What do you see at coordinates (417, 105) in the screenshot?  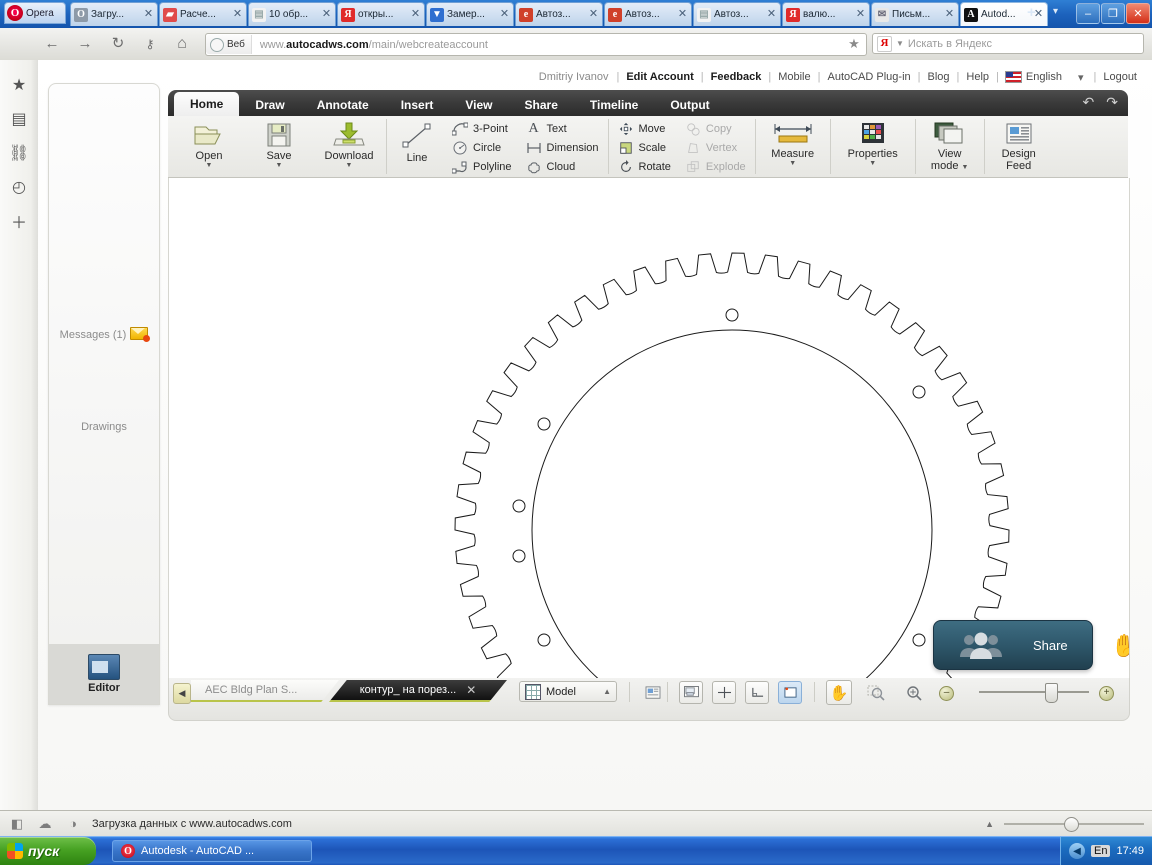 I see `ribbon-tab-insert: Insert` at bounding box center [417, 105].